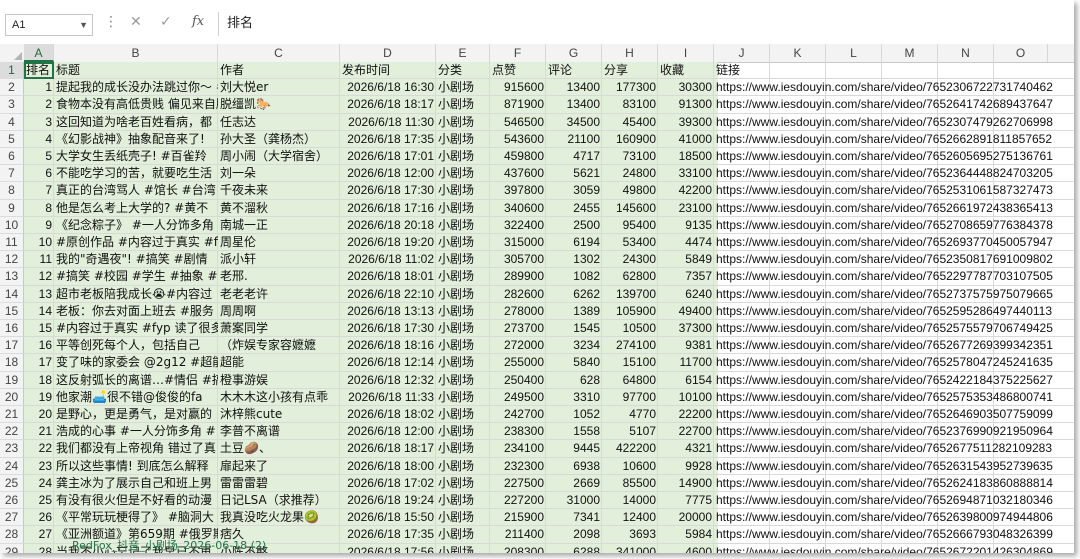  What do you see at coordinates (39, 104) in the screenshot?
I see `rank-cell: 2` at bounding box center [39, 104].